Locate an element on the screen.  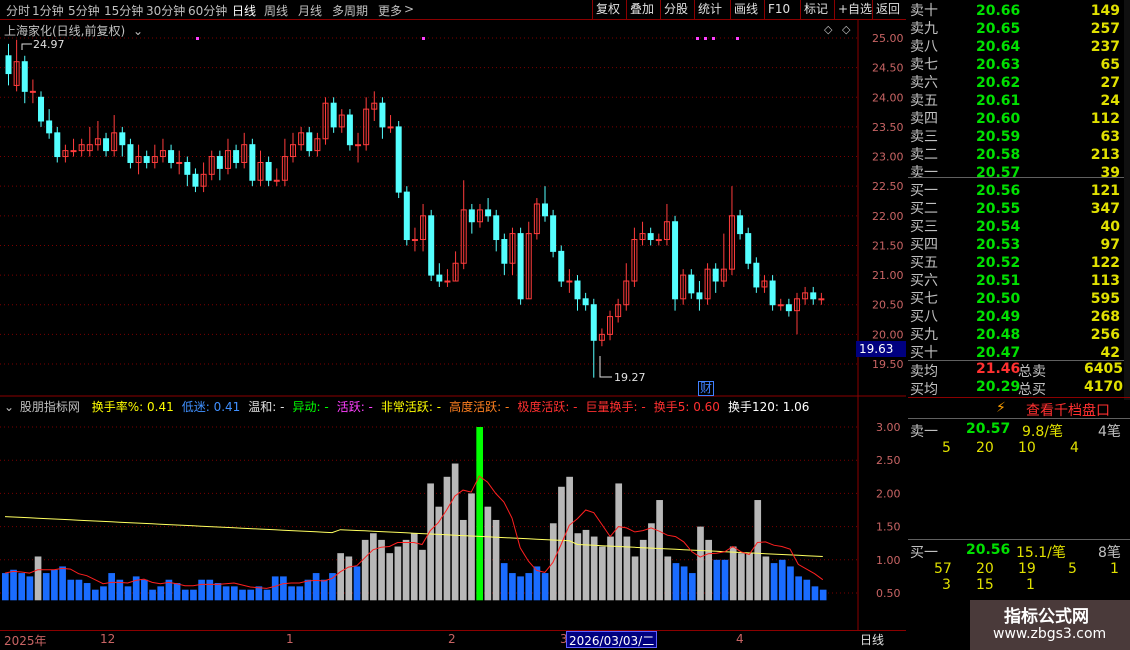
order-level-label: 卖六 is located at coordinates (924, 83).